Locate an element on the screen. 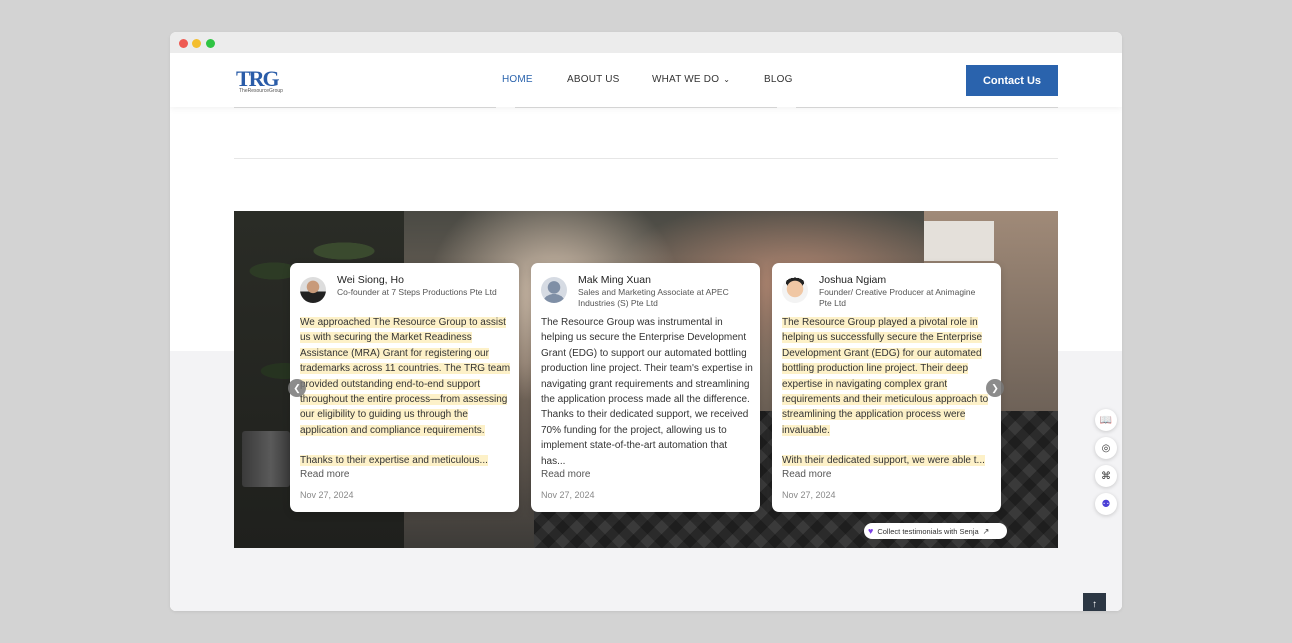 The width and height of the screenshot is (1292, 643). minimize-window-button is located at coordinates (196, 43).